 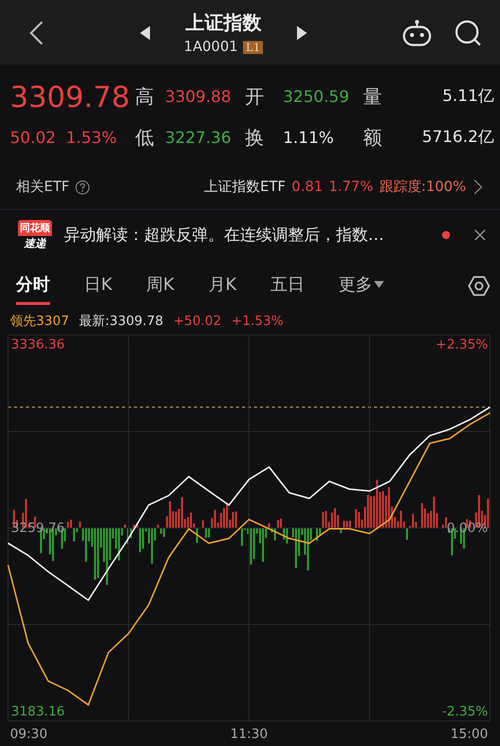 What do you see at coordinates (257, 321) in the screenshot?
I see `change-percent: +1.53%` at bounding box center [257, 321].